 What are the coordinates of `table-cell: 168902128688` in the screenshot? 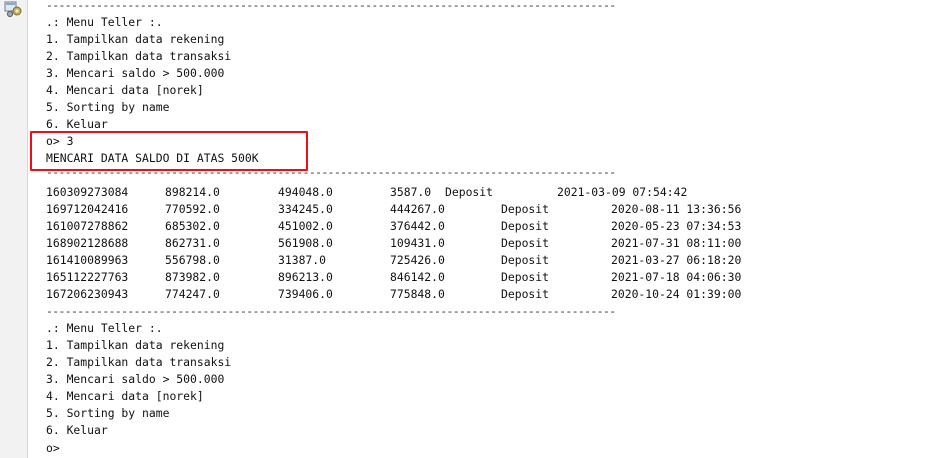 It's located at (87, 243).